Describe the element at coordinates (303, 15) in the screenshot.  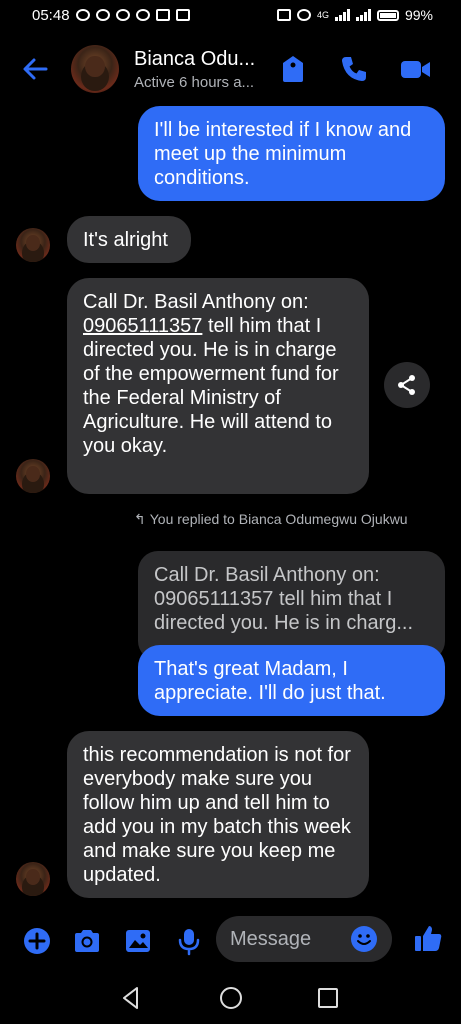
I see `hotspot-icon` at that location.